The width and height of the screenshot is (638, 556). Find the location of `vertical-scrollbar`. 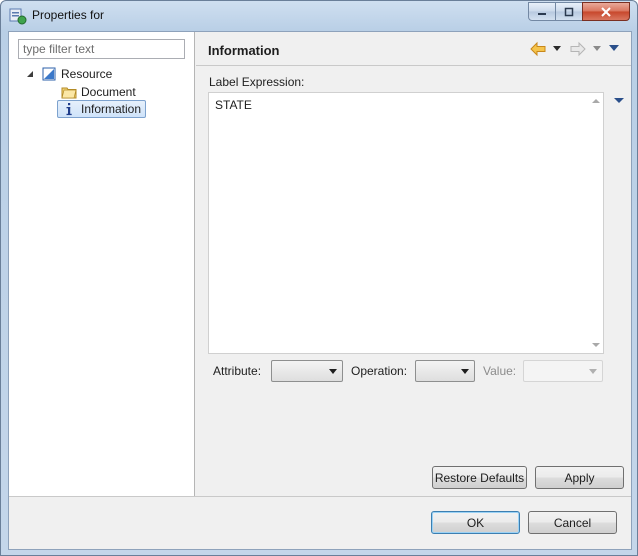

vertical-scrollbar is located at coordinates (596, 223).